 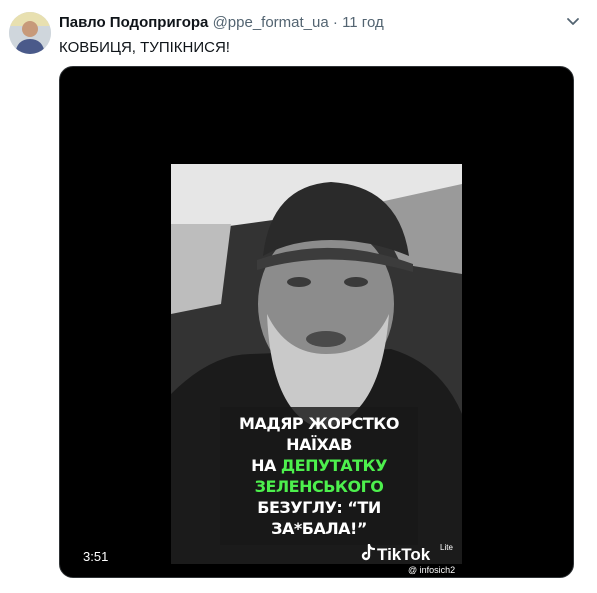 What do you see at coordinates (573, 21) in the screenshot?
I see `more-options-chevron-icon` at bounding box center [573, 21].